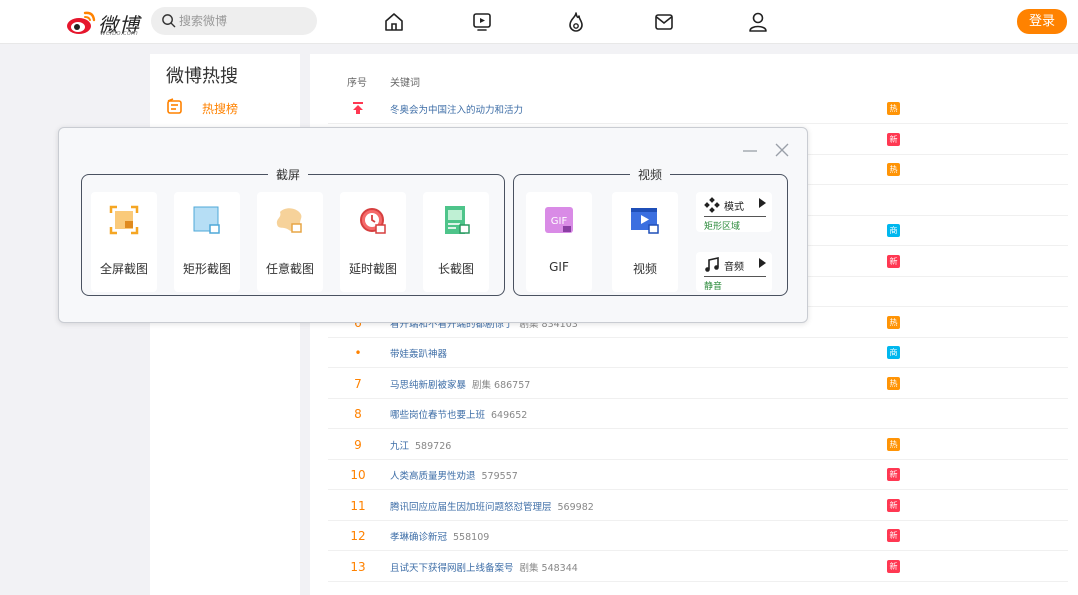 The height and width of the screenshot is (595, 1078). What do you see at coordinates (405, 83) in the screenshot?
I see `keyword-column-header: 关键词` at bounding box center [405, 83].